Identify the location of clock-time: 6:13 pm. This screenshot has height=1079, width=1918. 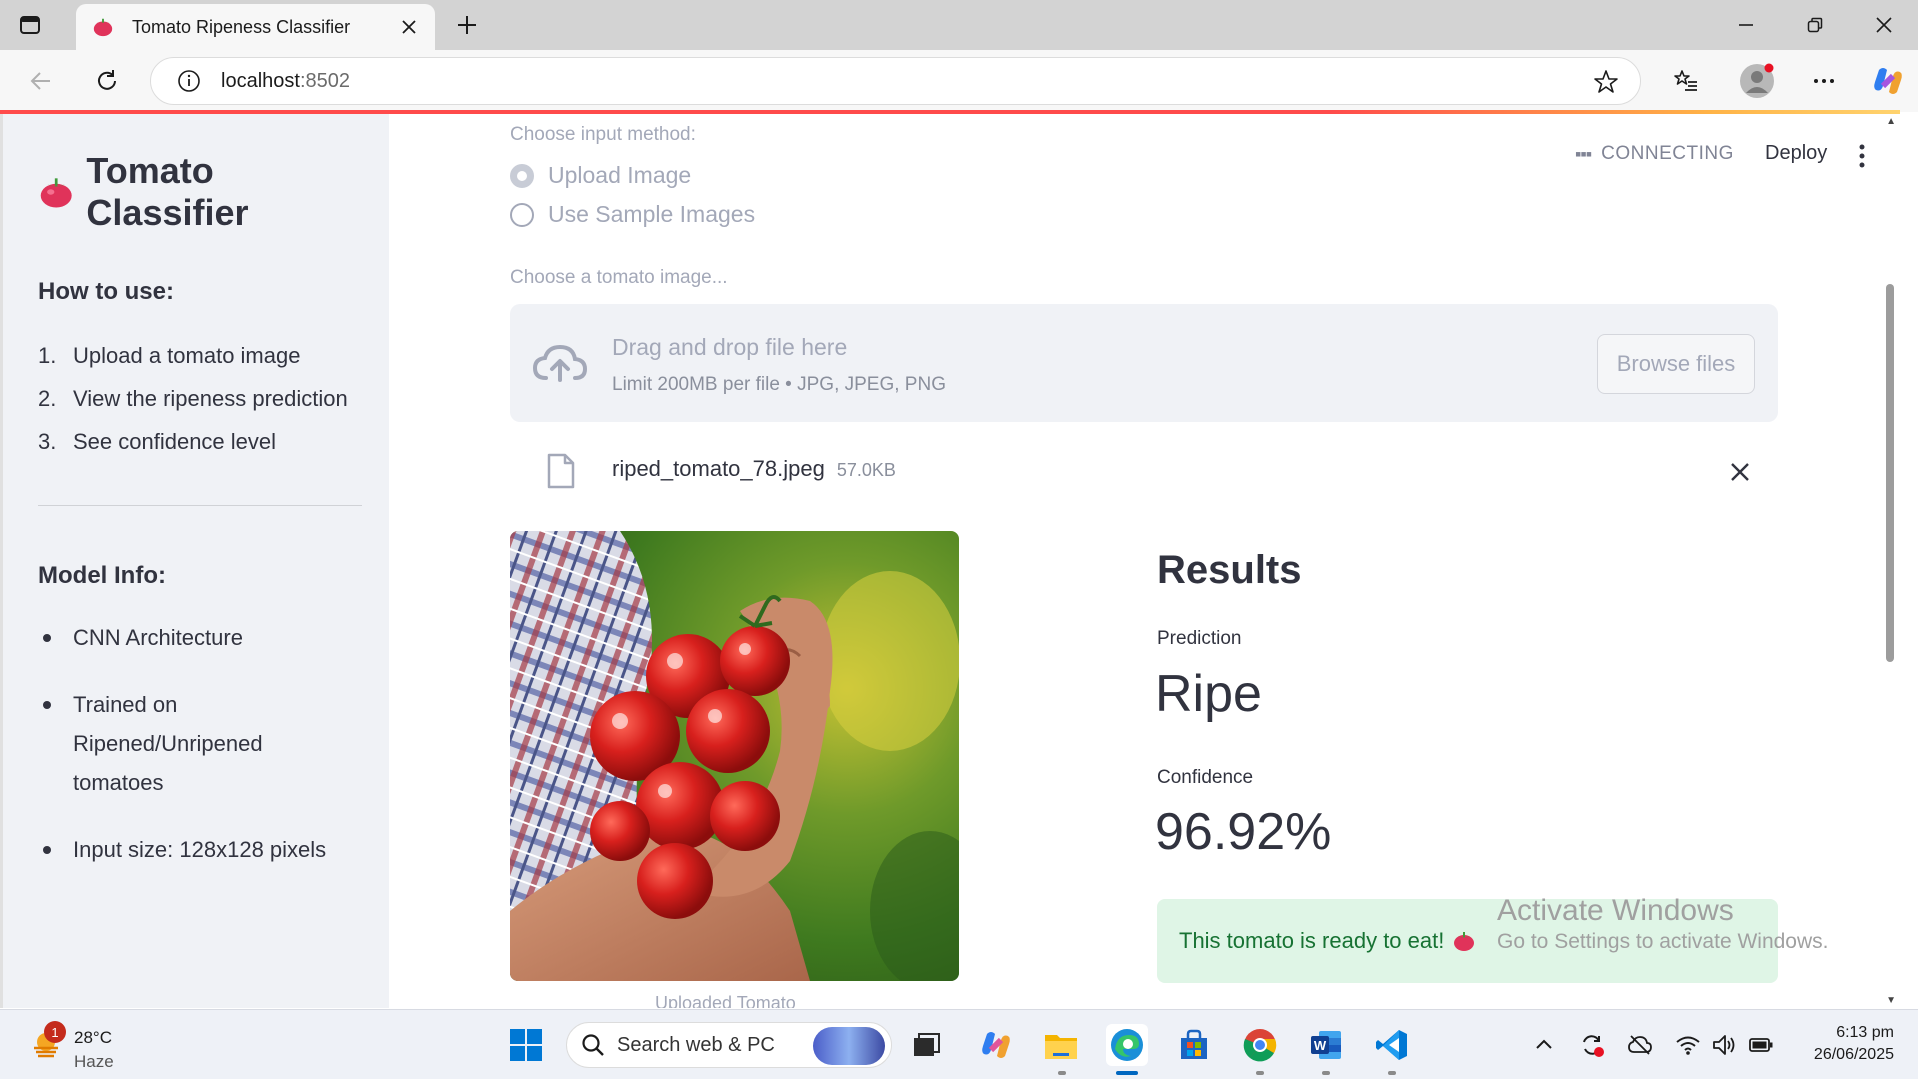
(1865, 1032).